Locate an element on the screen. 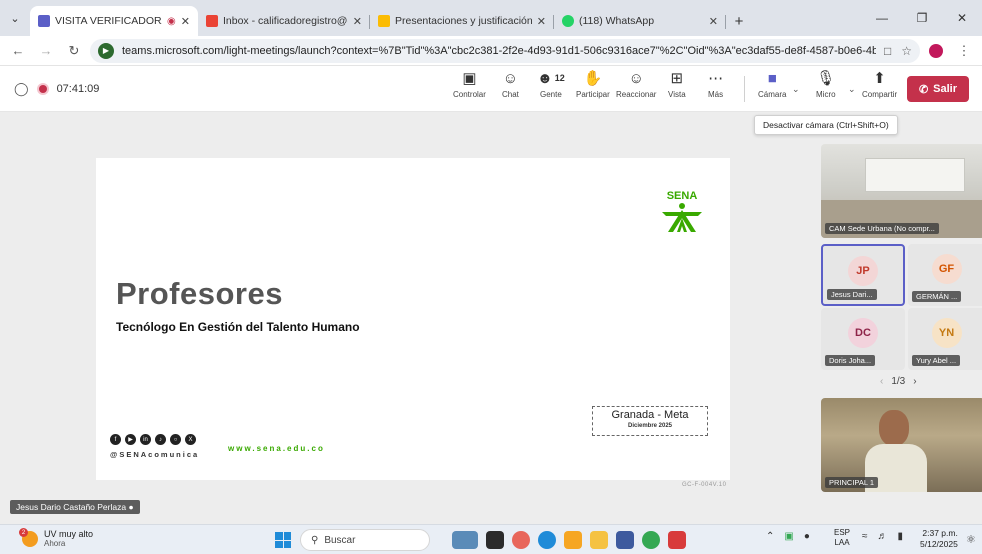 The image size is (982, 554). participar-label: Participar is located at coordinates (593, 94).